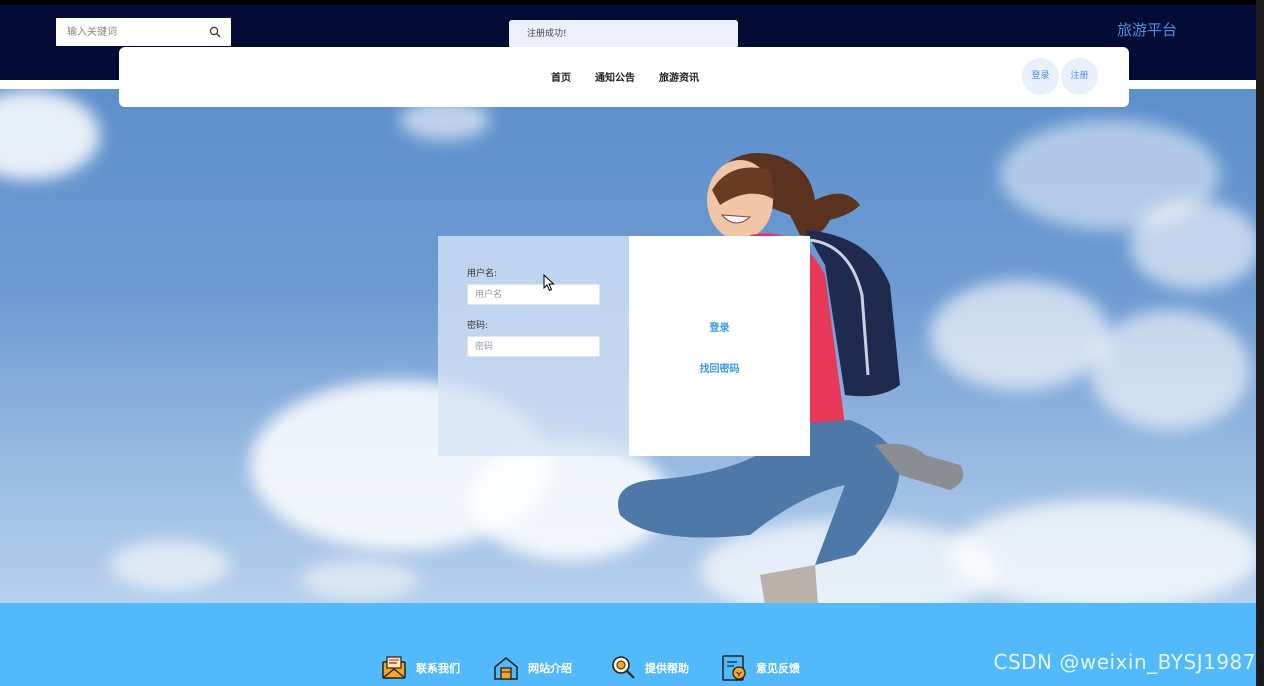 The width and height of the screenshot is (1264, 686). What do you see at coordinates (623, 34) in the screenshot?
I see `success-toast: 注册成功!` at bounding box center [623, 34].